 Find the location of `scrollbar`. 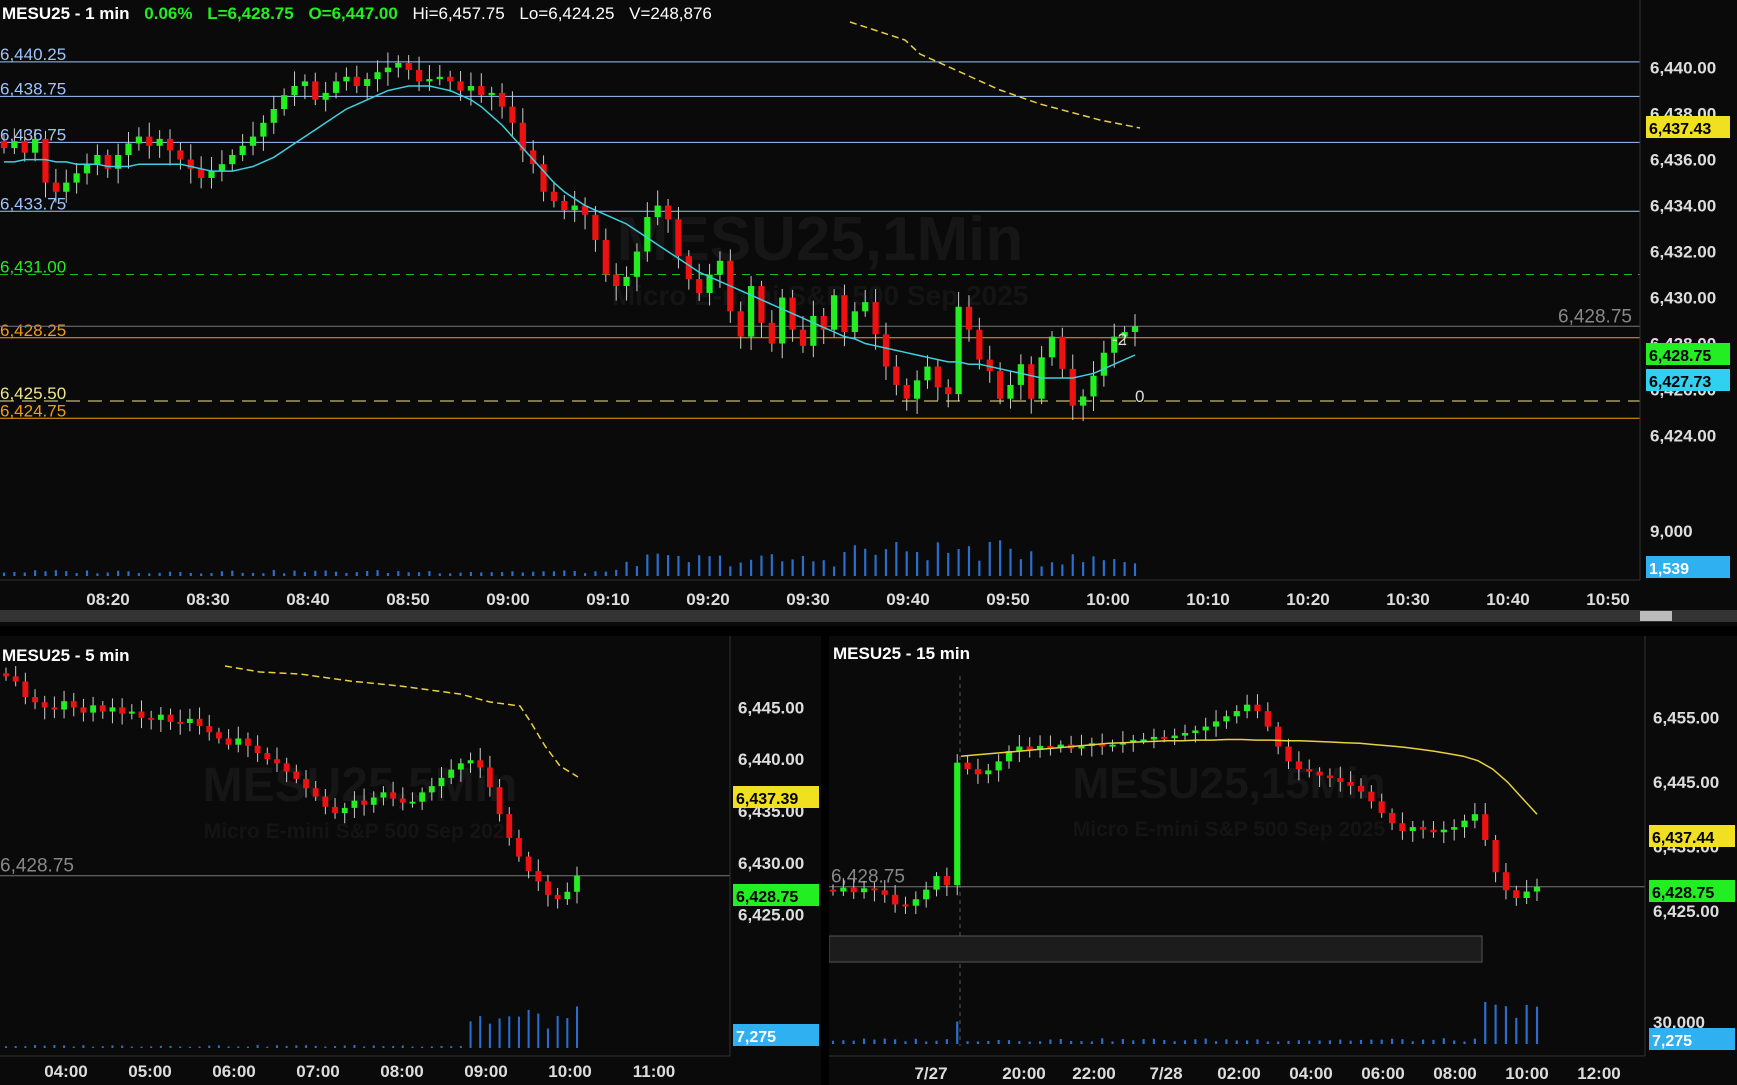

scrollbar is located at coordinates (868, 616).